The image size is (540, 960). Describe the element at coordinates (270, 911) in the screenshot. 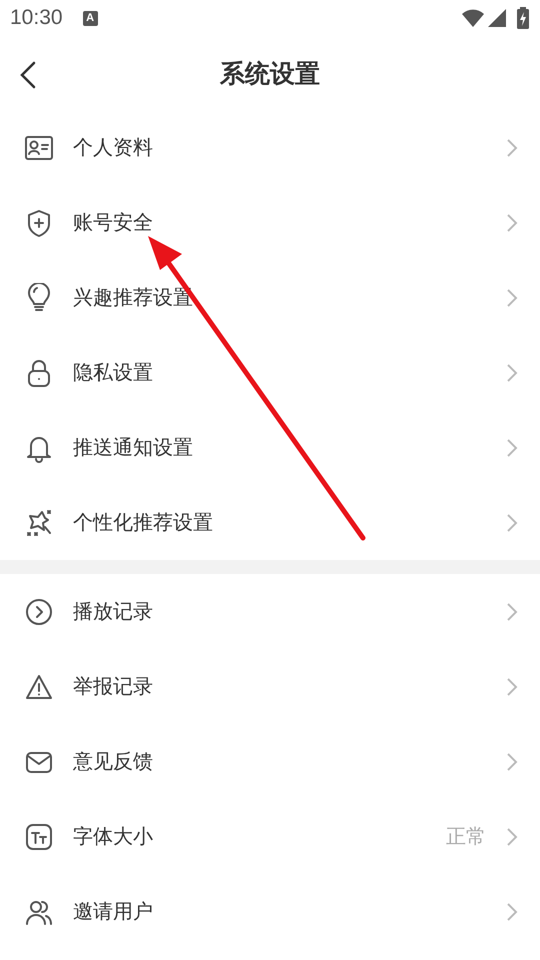

I see `settings-row: 邀请用户` at that location.